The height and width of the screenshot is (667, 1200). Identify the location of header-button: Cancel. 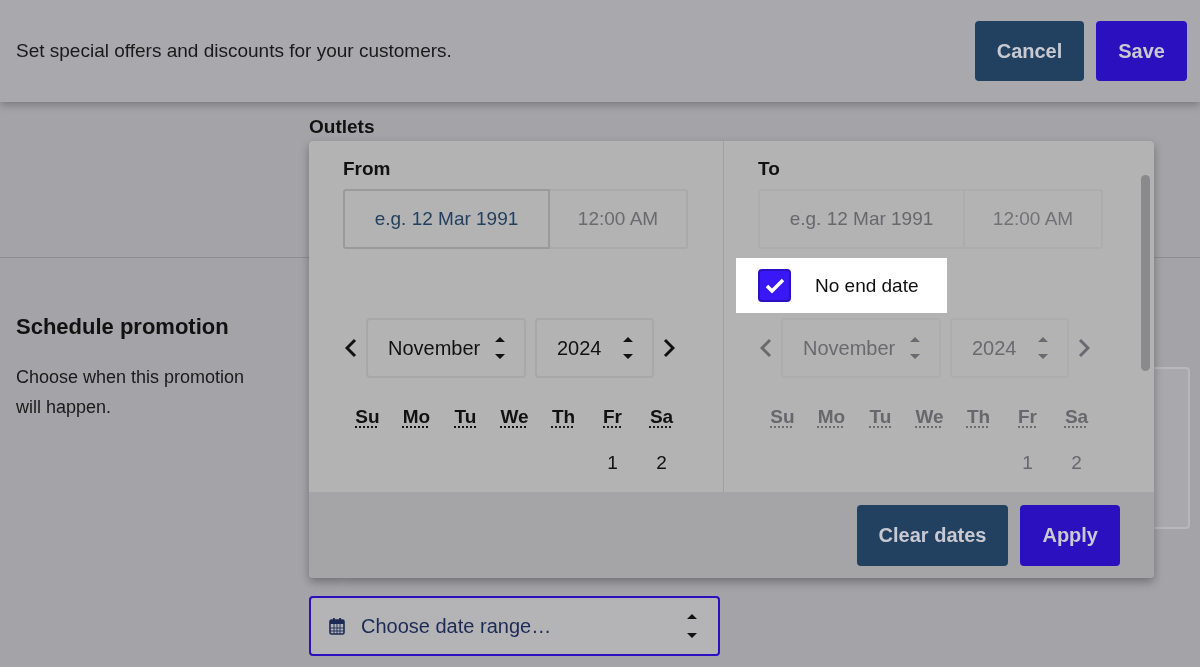
(1029, 51).